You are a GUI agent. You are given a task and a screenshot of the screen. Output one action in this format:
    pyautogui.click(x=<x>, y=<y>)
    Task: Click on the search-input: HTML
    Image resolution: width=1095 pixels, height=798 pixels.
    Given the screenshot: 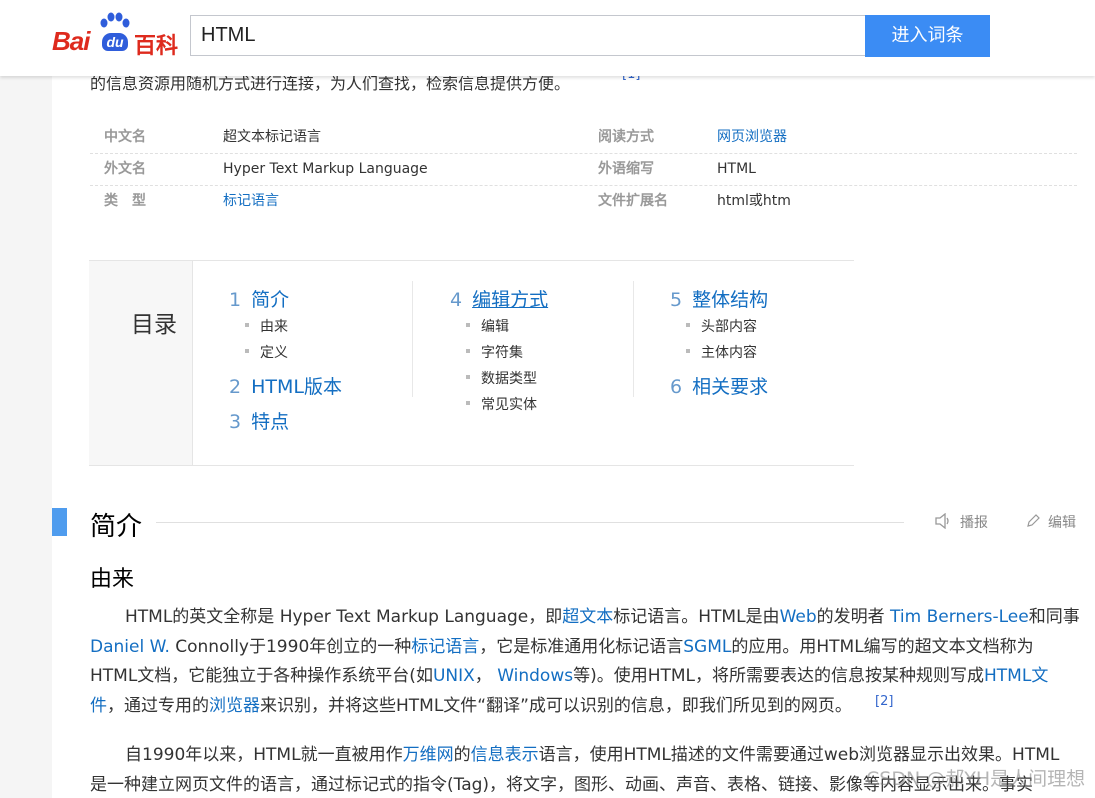 What is the action you would take?
    pyautogui.click(x=527, y=35)
    